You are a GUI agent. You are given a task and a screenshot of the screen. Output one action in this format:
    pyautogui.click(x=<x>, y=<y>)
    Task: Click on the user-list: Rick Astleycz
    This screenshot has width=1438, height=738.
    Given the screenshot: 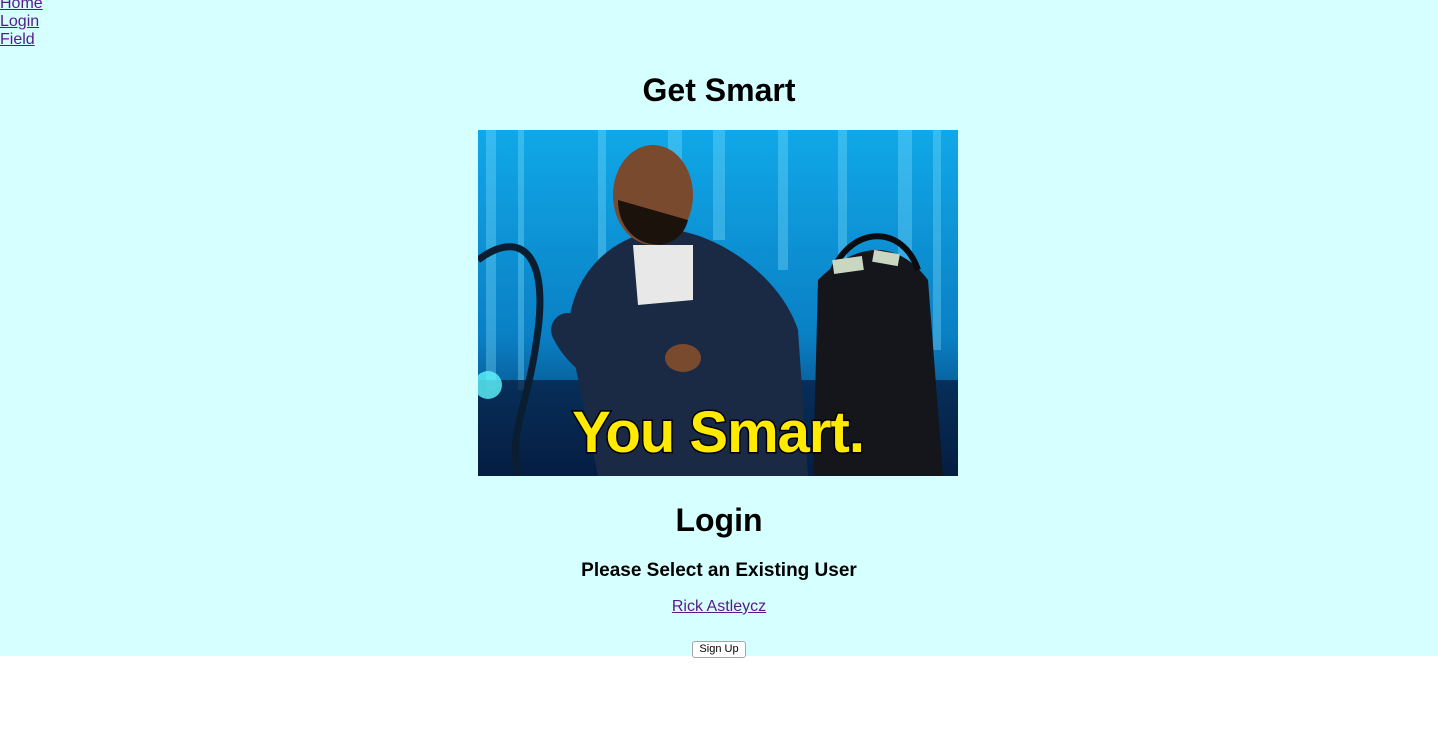 What is the action you would take?
    pyautogui.click(x=719, y=607)
    